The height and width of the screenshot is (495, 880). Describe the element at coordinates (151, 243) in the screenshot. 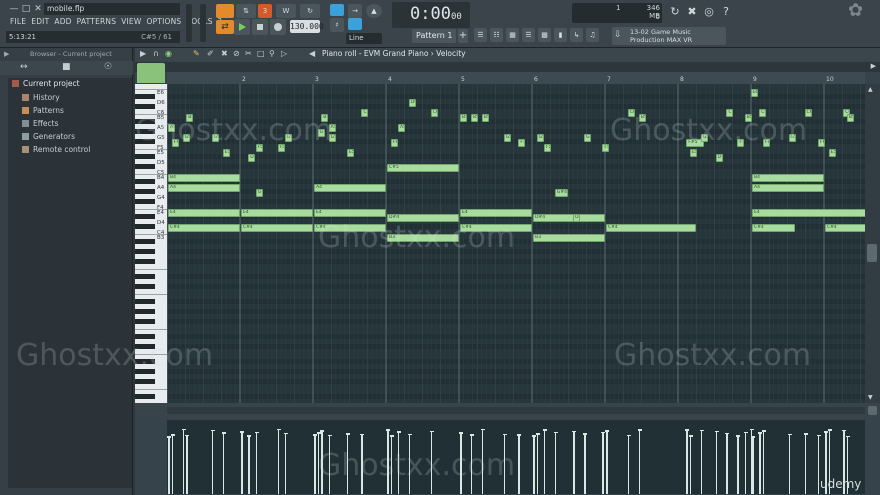

I see `piano-keyboard: E6 D6 C6 B5 A5 G5 F5 E5 D5 C5 B4 A4 G4 F4 E4 D4 C4 B3` at that location.